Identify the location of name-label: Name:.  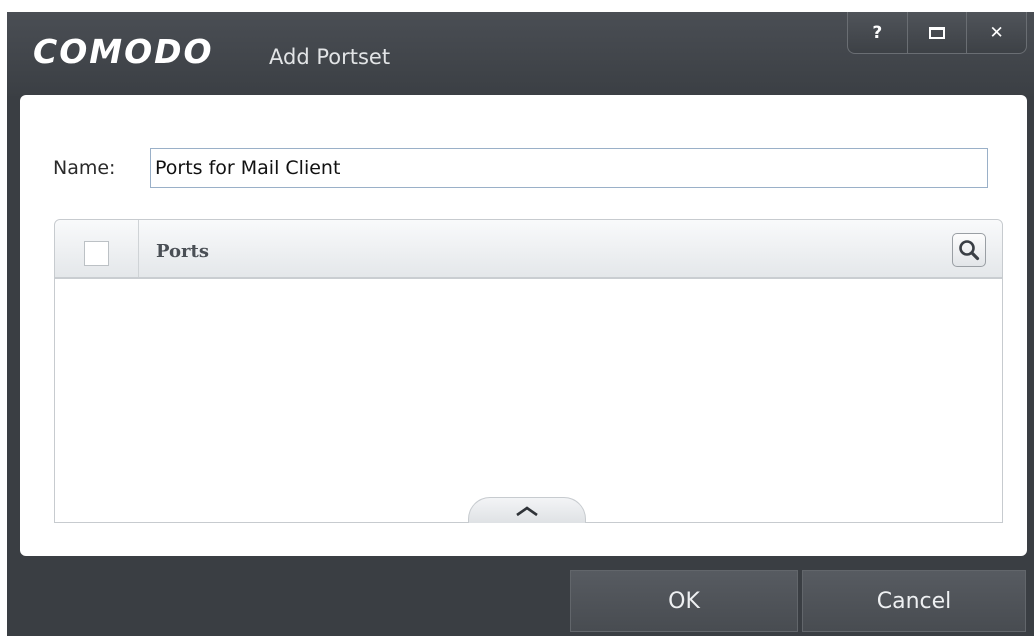
(84, 168).